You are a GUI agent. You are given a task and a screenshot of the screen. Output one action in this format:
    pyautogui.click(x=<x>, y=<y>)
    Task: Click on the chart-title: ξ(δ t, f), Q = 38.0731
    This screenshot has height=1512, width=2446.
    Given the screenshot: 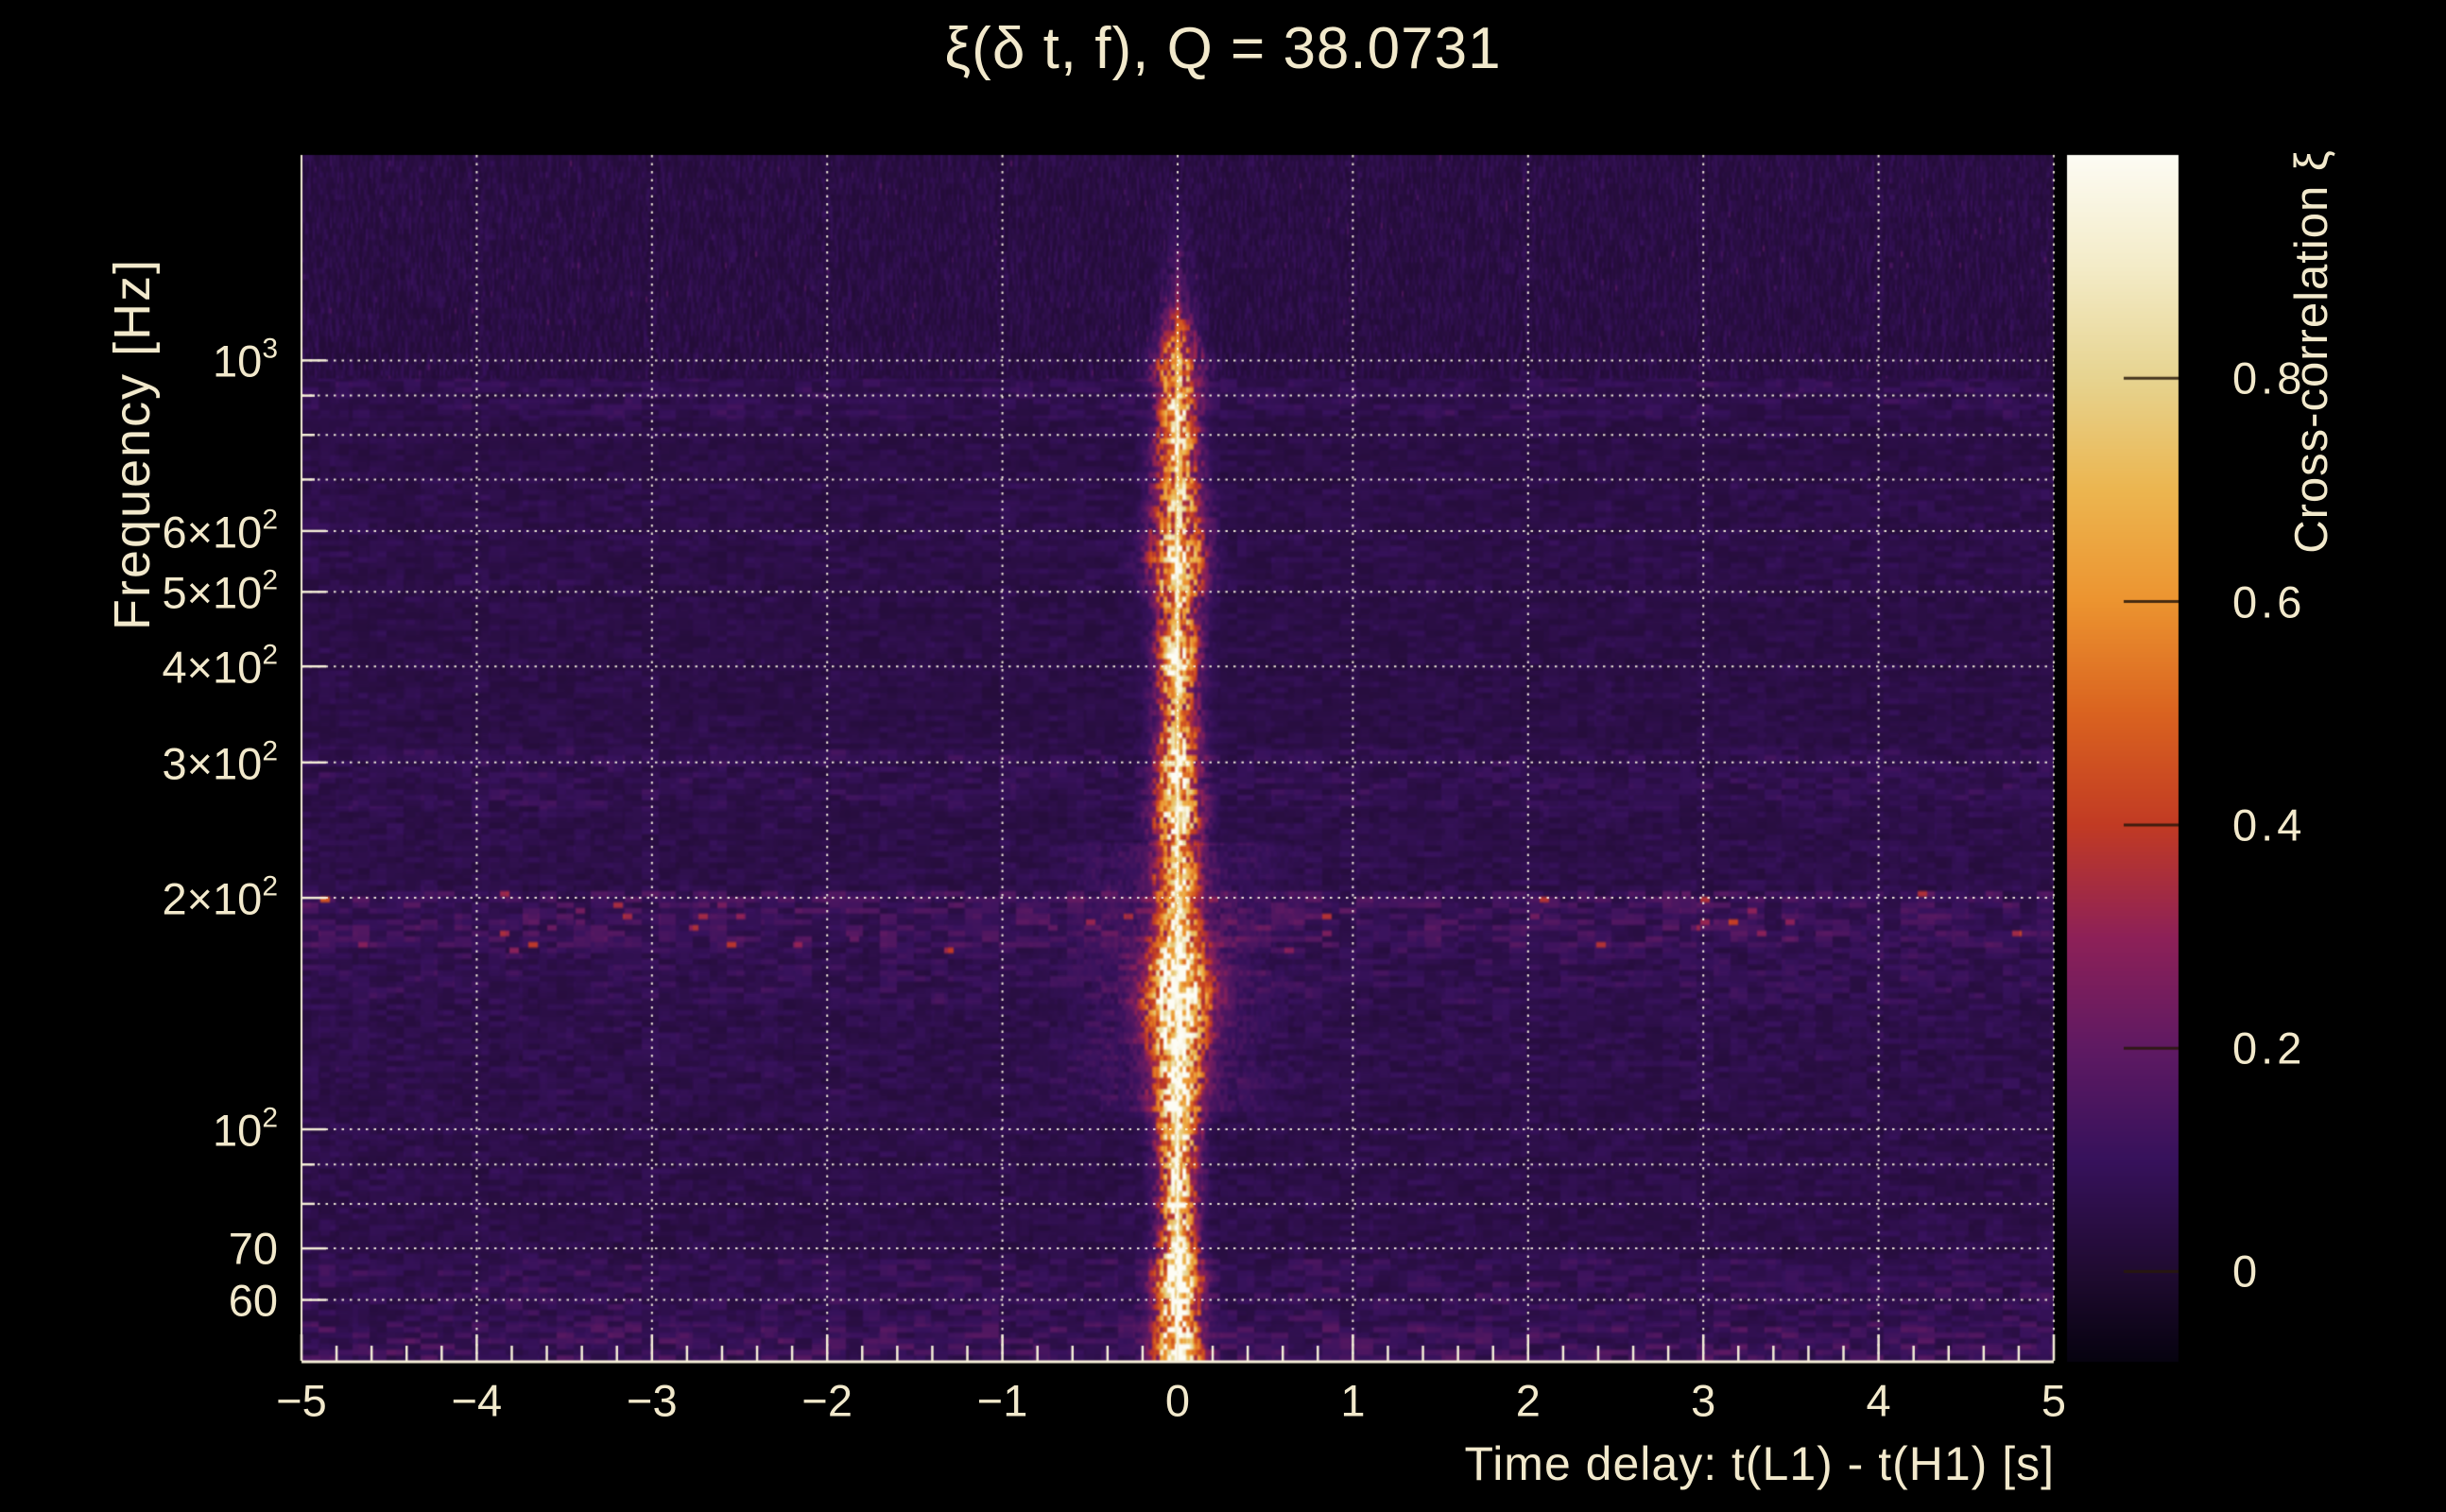 What is the action you would take?
    pyautogui.click(x=1223, y=48)
    